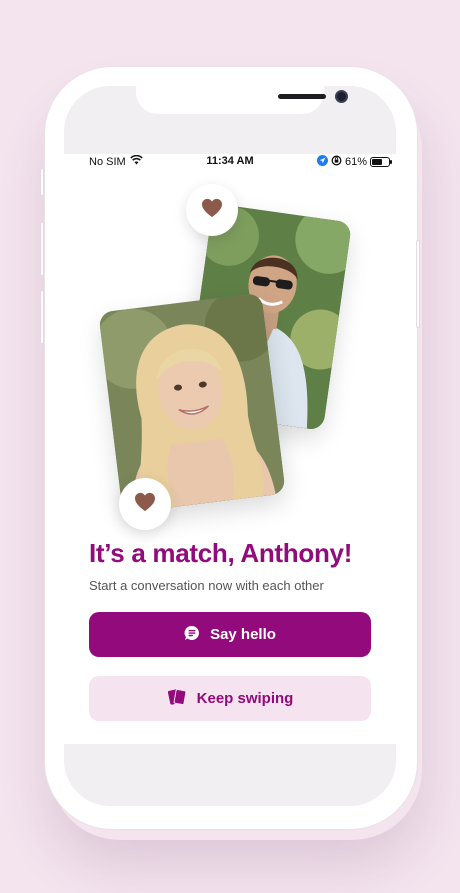 Image resolution: width=460 pixels, height=893 pixels. What do you see at coordinates (177, 699) in the screenshot?
I see `cards-icon` at bounding box center [177, 699].